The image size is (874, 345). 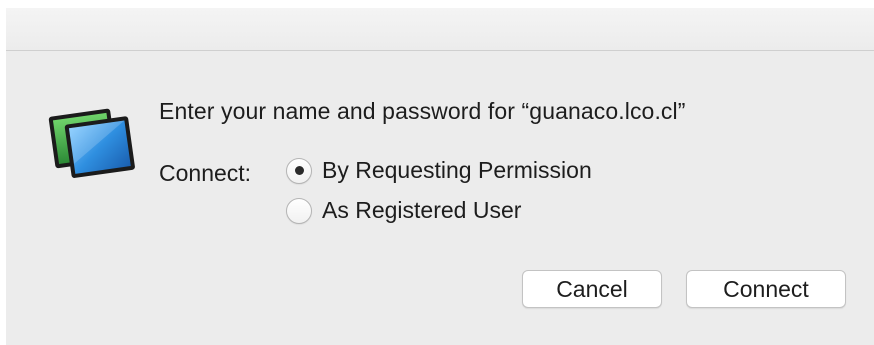 I want to click on radio-button-checked, so click(x=299, y=170).